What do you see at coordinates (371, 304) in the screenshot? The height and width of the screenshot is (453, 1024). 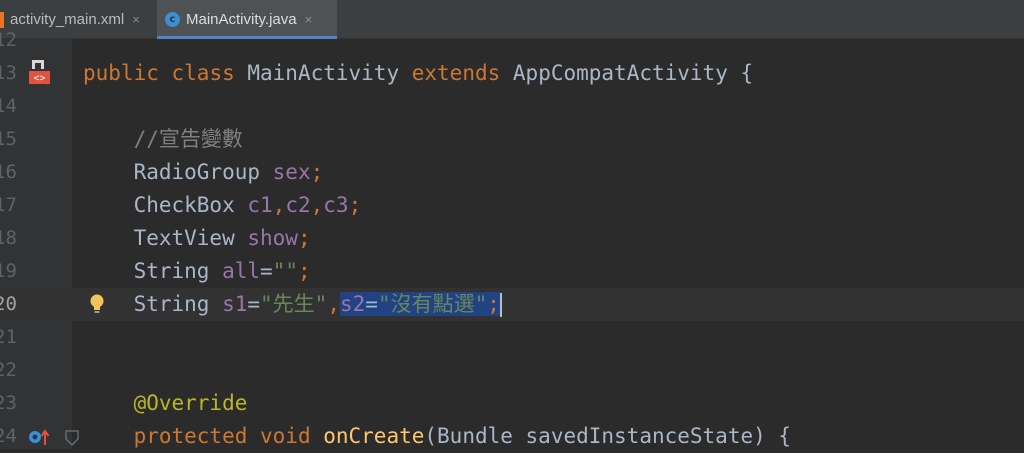 I see `selected-code-token: =` at bounding box center [371, 304].